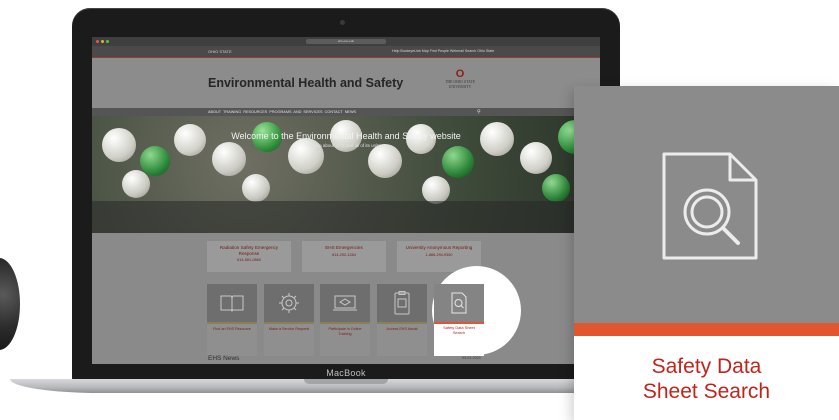 Image resolution: width=839 pixels, height=420 pixels. I want to click on hero-subtitle: Learn about EHS and all of its units., so click(346, 145).